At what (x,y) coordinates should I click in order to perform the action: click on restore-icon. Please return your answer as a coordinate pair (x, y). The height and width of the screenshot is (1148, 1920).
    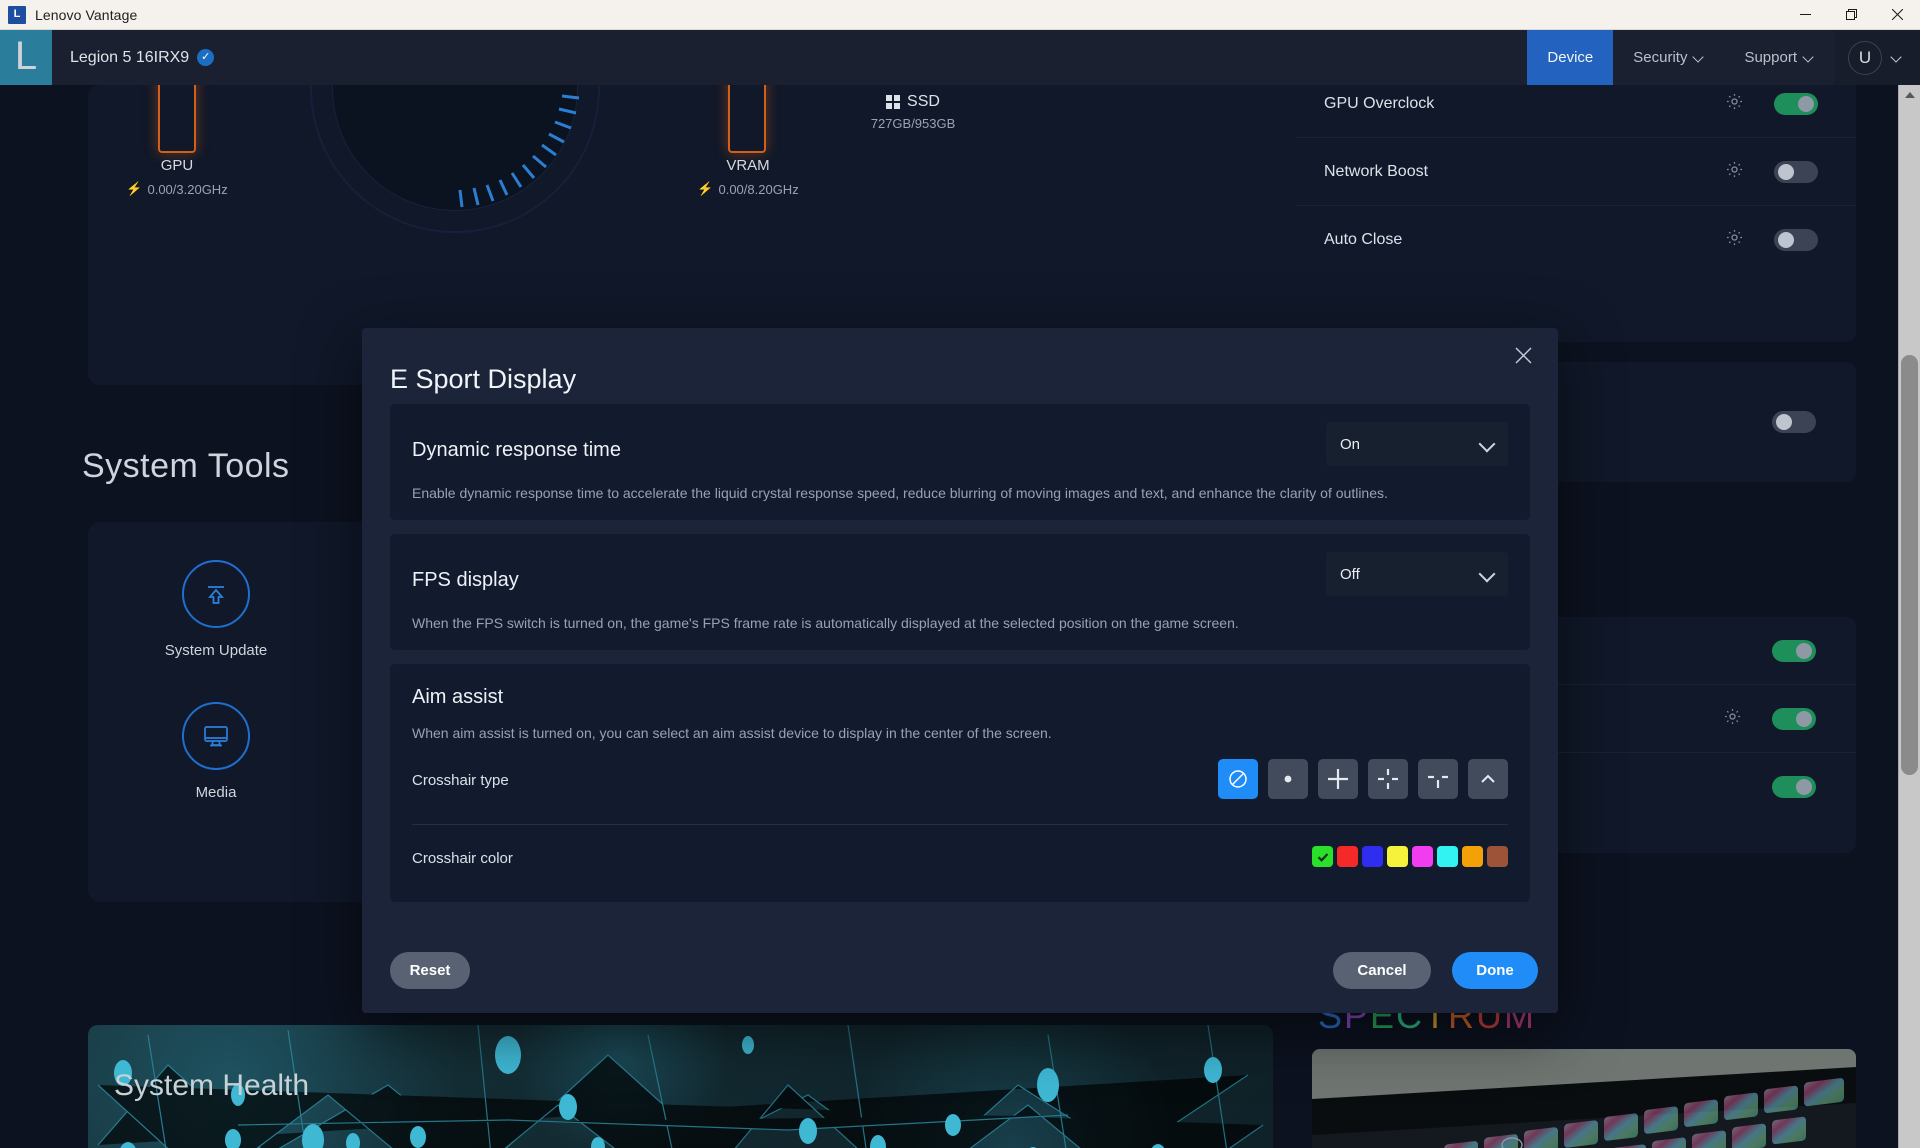
    Looking at the image, I should click on (1851, 15).